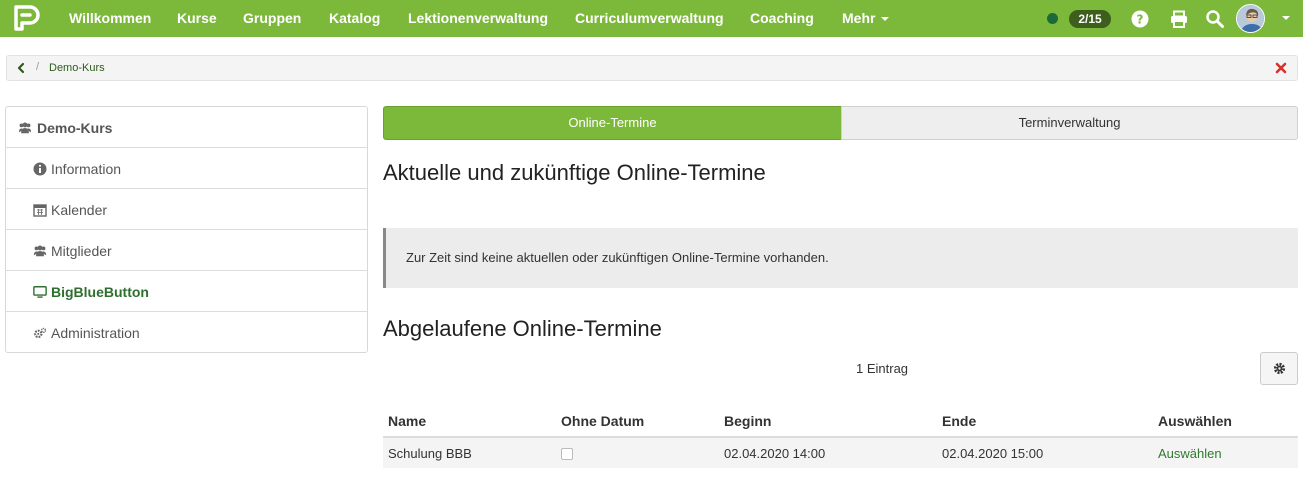 The height and width of the screenshot is (482, 1303). What do you see at coordinates (186, 250) in the screenshot?
I see `sidebar-item-mitglieder: Mitglieder` at bounding box center [186, 250].